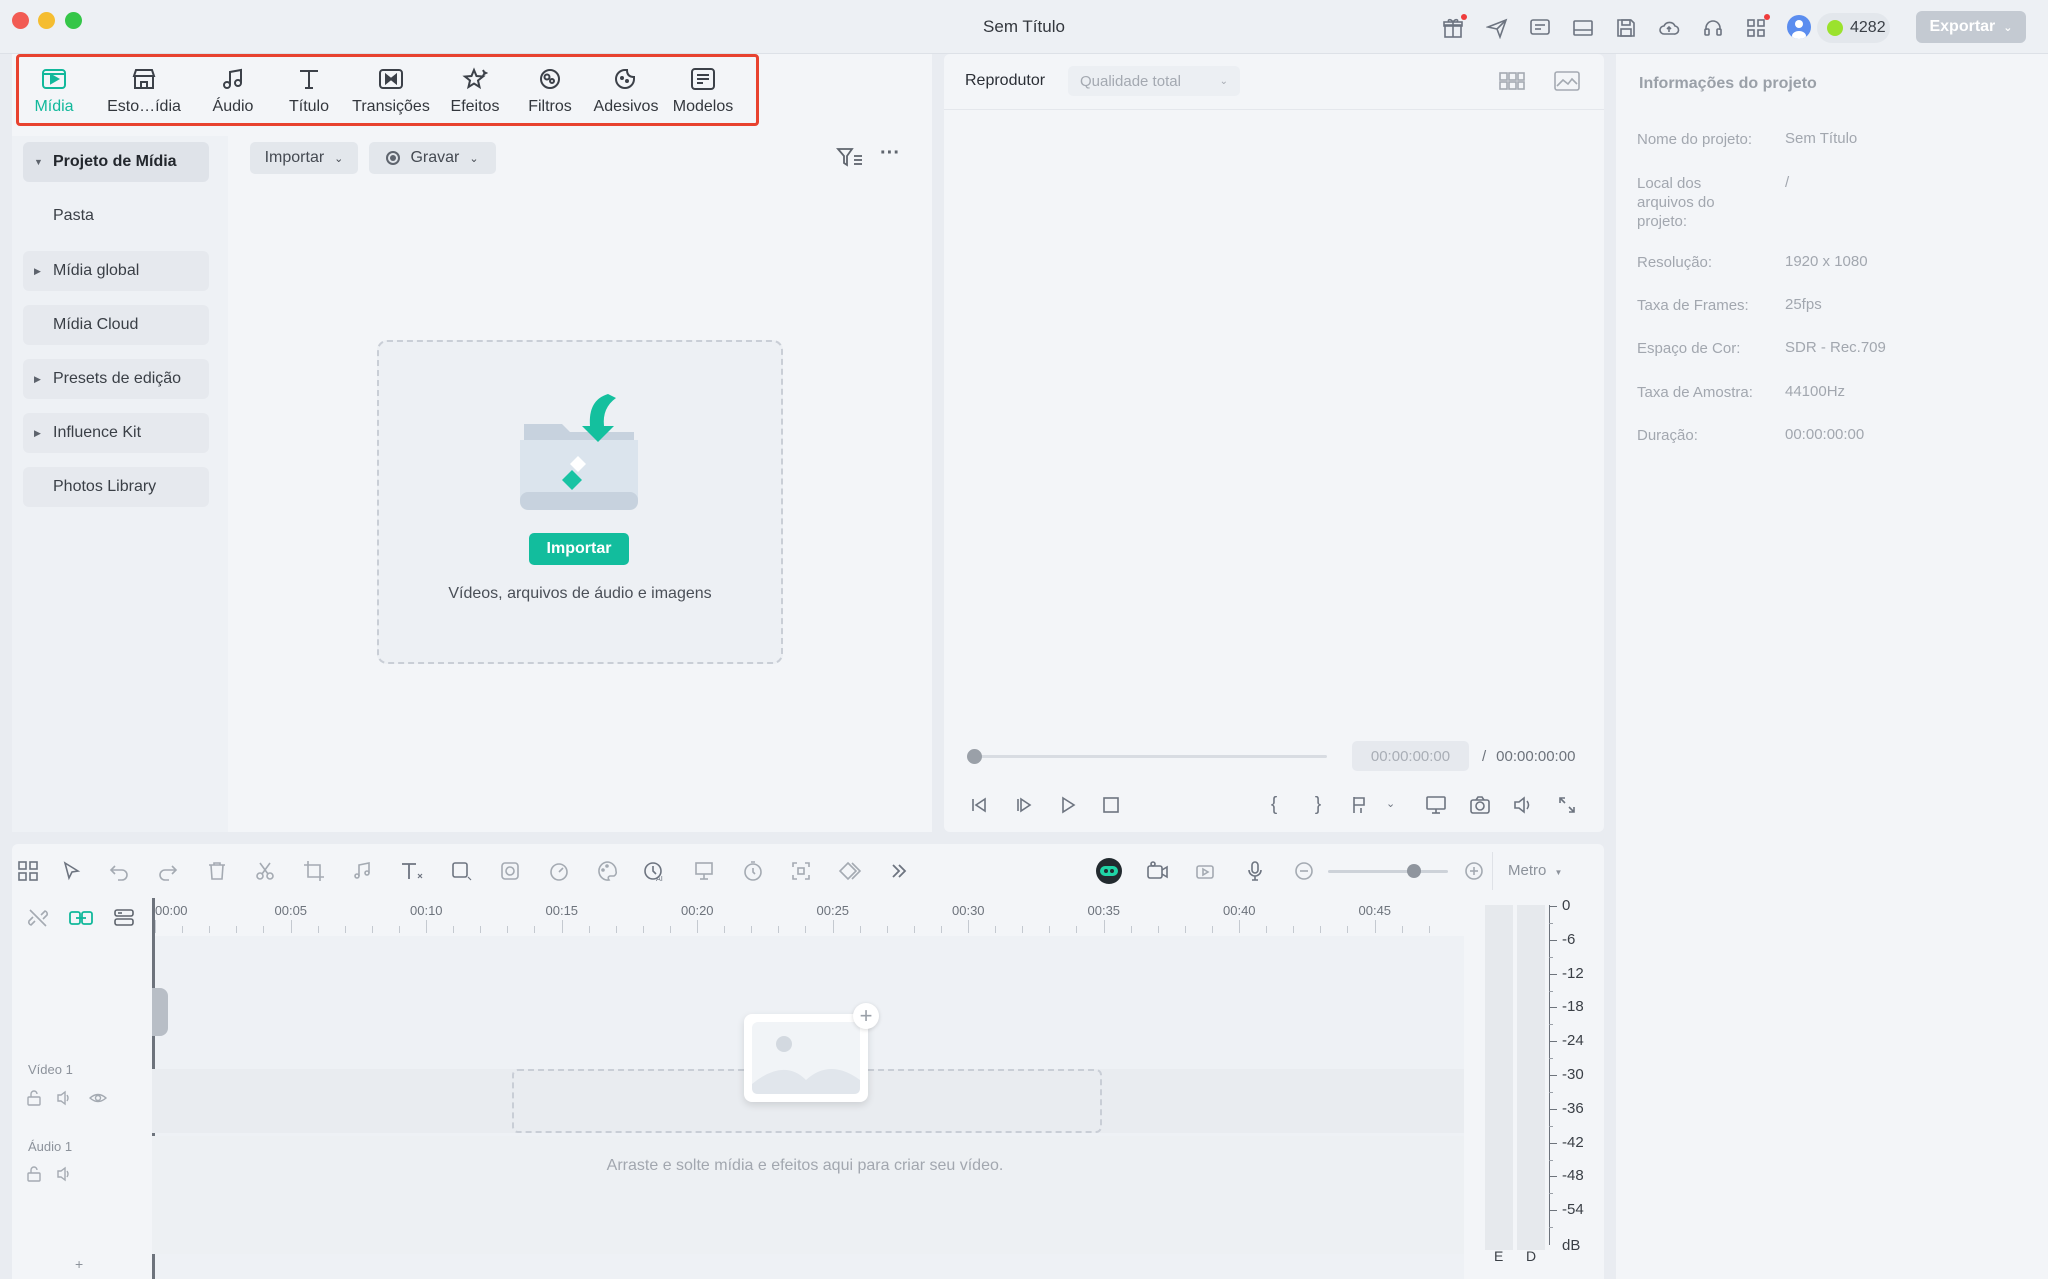 This screenshot has height=1279, width=2048. I want to click on audio-track-lane, so click(808, 1195).